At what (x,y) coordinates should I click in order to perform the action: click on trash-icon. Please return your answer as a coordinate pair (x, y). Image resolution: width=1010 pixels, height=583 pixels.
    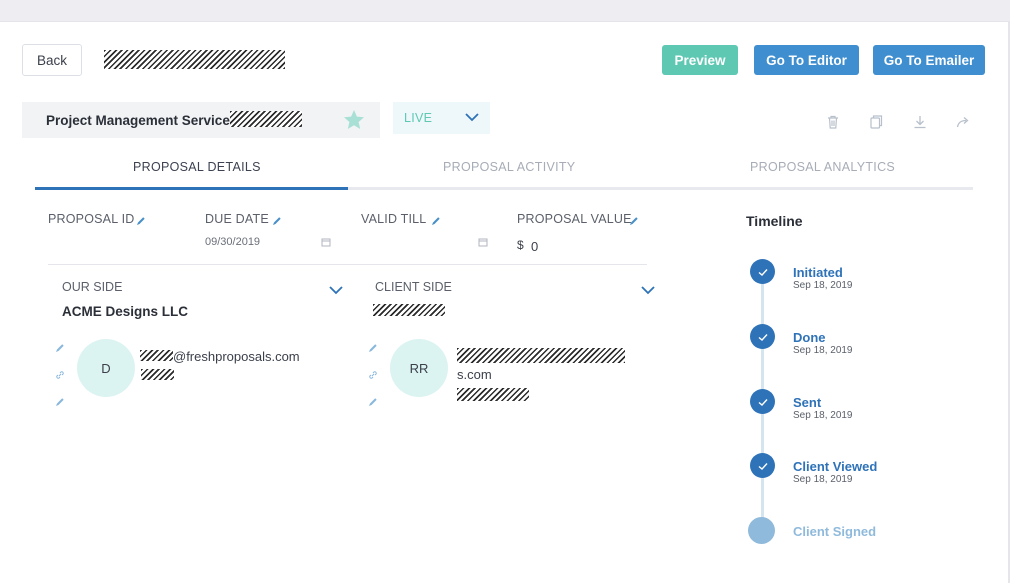
    Looking at the image, I should click on (833, 122).